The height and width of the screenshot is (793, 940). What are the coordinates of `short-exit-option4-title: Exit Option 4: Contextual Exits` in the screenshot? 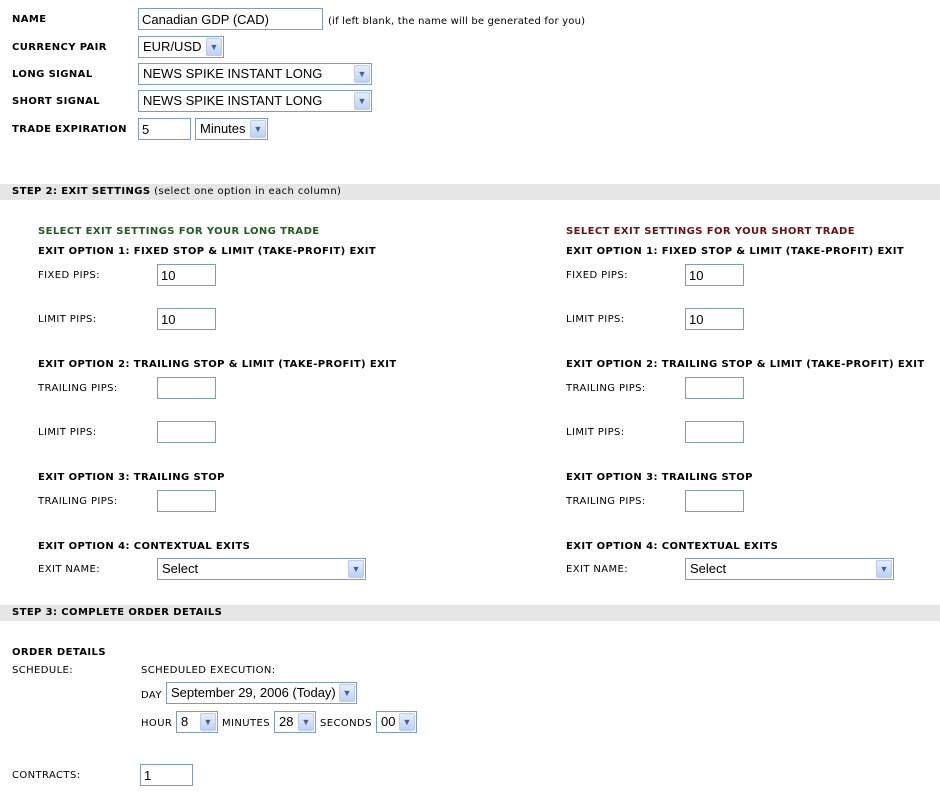 It's located at (672, 546).